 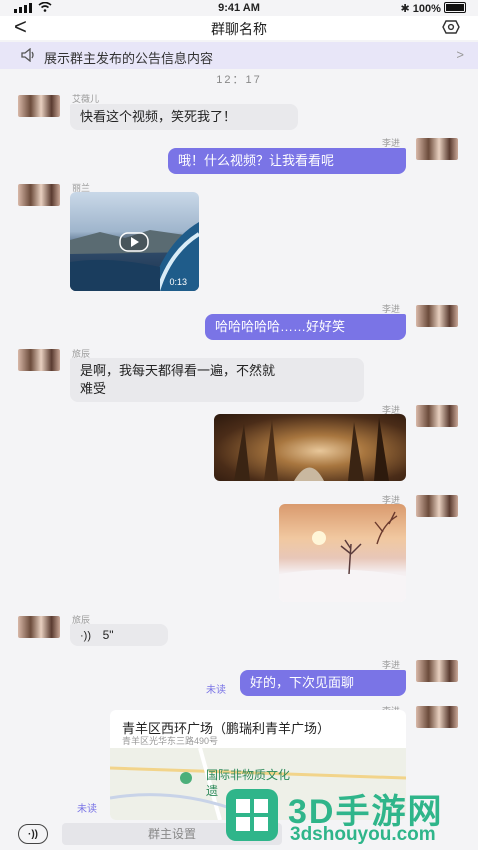 What do you see at coordinates (212, 791) in the screenshot?
I see `map-label: 遗` at bounding box center [212, 791].